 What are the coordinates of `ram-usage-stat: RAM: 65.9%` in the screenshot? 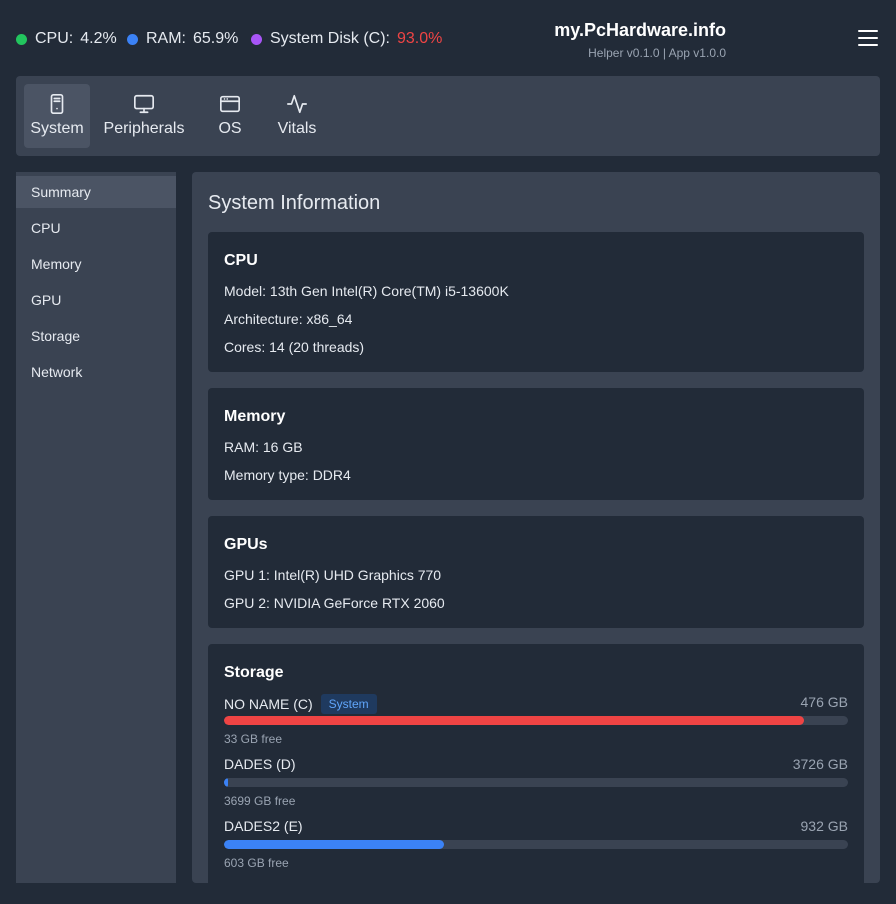 It's located at (182, 39).